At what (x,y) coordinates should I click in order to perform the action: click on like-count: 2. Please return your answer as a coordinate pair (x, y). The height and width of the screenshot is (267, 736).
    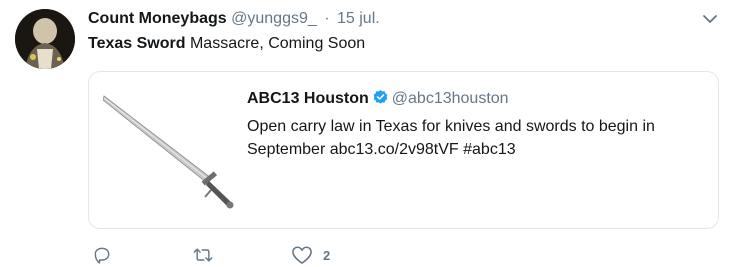
    Looking at the image, I should click on (327, 255).